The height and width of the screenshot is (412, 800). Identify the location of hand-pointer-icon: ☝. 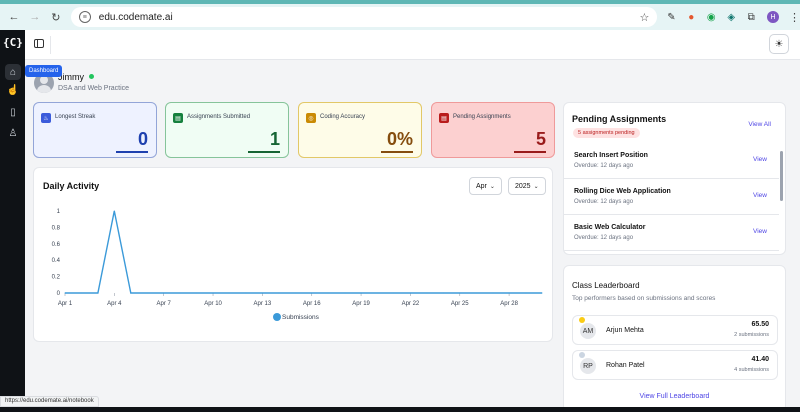
(13, 90).